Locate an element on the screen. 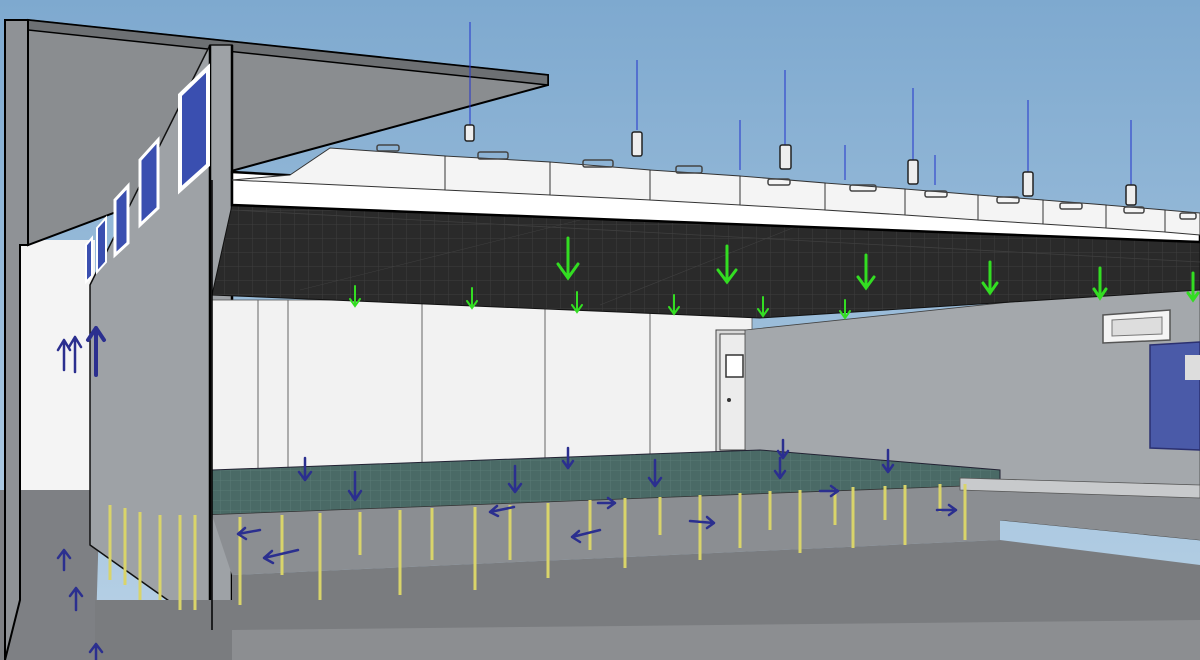 The height and width of the screenshot is (660, 1200). cleanroom-back-wall is located at coordinates (482, 385).